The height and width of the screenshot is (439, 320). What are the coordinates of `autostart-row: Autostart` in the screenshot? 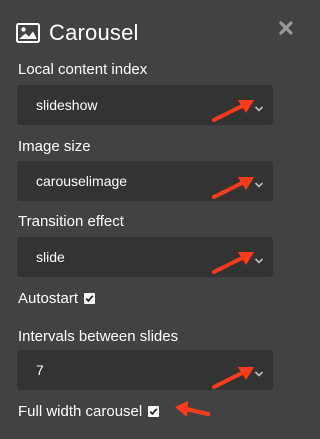 It's located at (57, 298).